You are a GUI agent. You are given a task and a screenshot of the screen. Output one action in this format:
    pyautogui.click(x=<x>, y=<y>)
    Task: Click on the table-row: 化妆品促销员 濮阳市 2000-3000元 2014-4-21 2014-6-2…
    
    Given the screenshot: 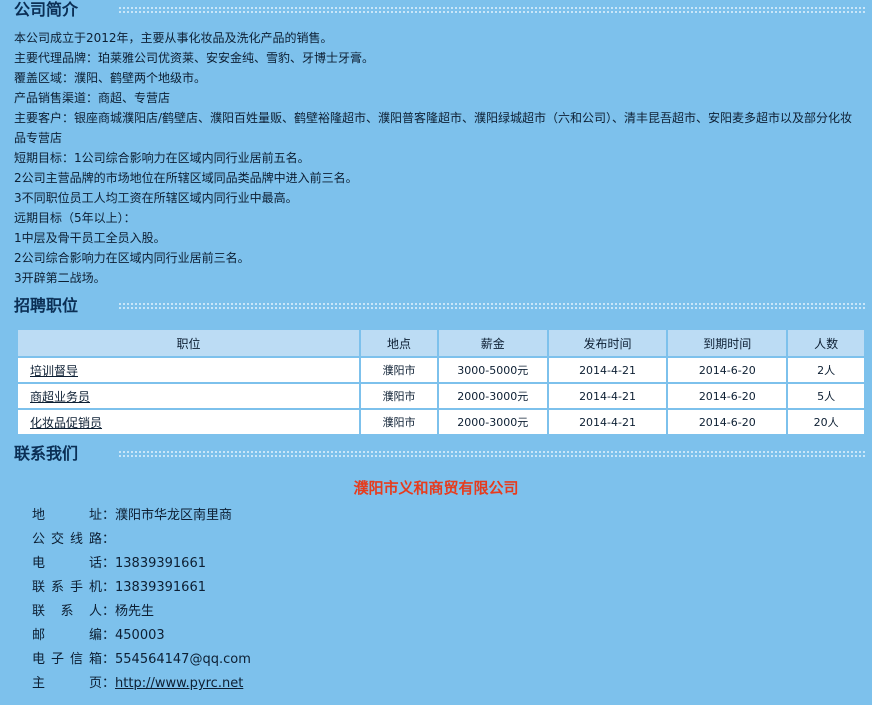 What is the action you would take?
    pyautogui.click(x=440, y=422)
    